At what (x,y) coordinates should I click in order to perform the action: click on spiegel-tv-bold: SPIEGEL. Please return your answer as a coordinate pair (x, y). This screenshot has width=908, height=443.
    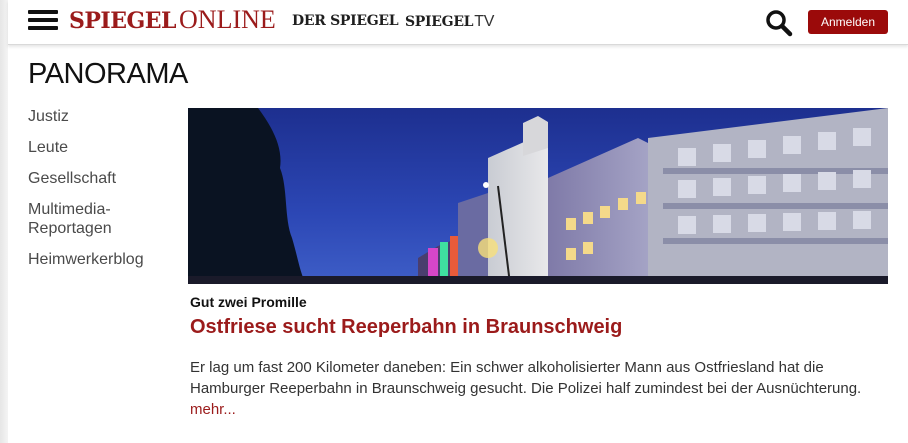
    Looking at the image, I should click on (439, 22).